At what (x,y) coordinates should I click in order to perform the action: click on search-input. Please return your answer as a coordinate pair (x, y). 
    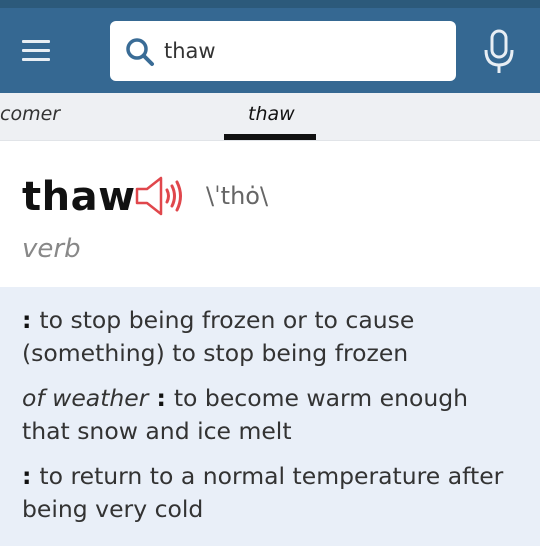
    Looking at the image, I should click on (304, 51).